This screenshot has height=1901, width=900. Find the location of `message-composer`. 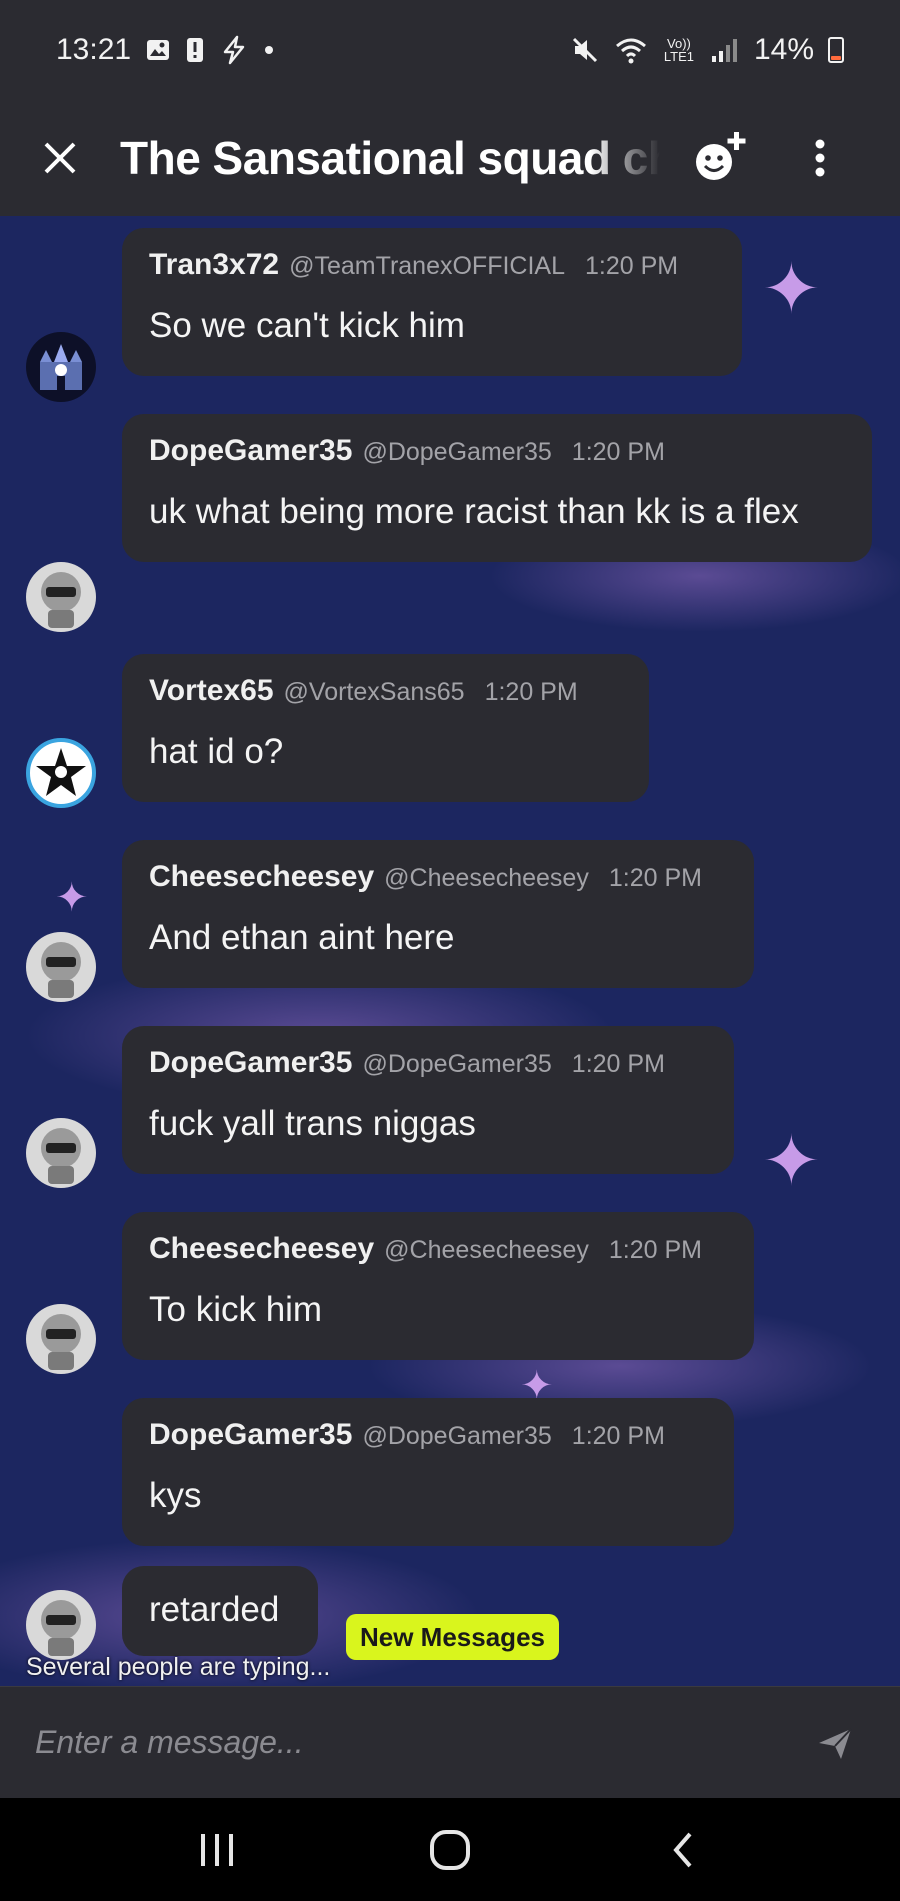

message-composer is located at coordinates (450, 1742).